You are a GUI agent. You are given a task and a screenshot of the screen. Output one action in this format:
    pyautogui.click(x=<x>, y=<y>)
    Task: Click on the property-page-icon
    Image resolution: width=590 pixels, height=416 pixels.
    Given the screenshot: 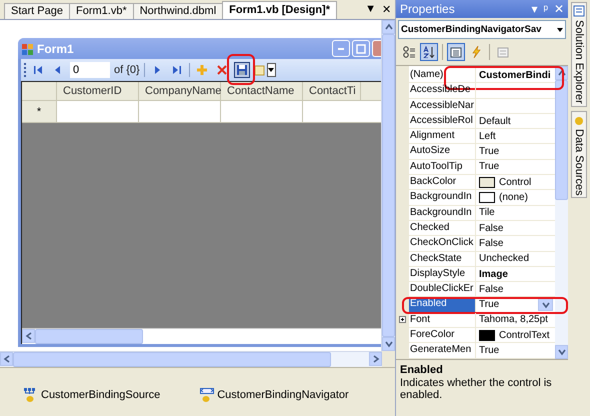 What is the action you would take?
    pyautogui.click(x=456, y=52)
    